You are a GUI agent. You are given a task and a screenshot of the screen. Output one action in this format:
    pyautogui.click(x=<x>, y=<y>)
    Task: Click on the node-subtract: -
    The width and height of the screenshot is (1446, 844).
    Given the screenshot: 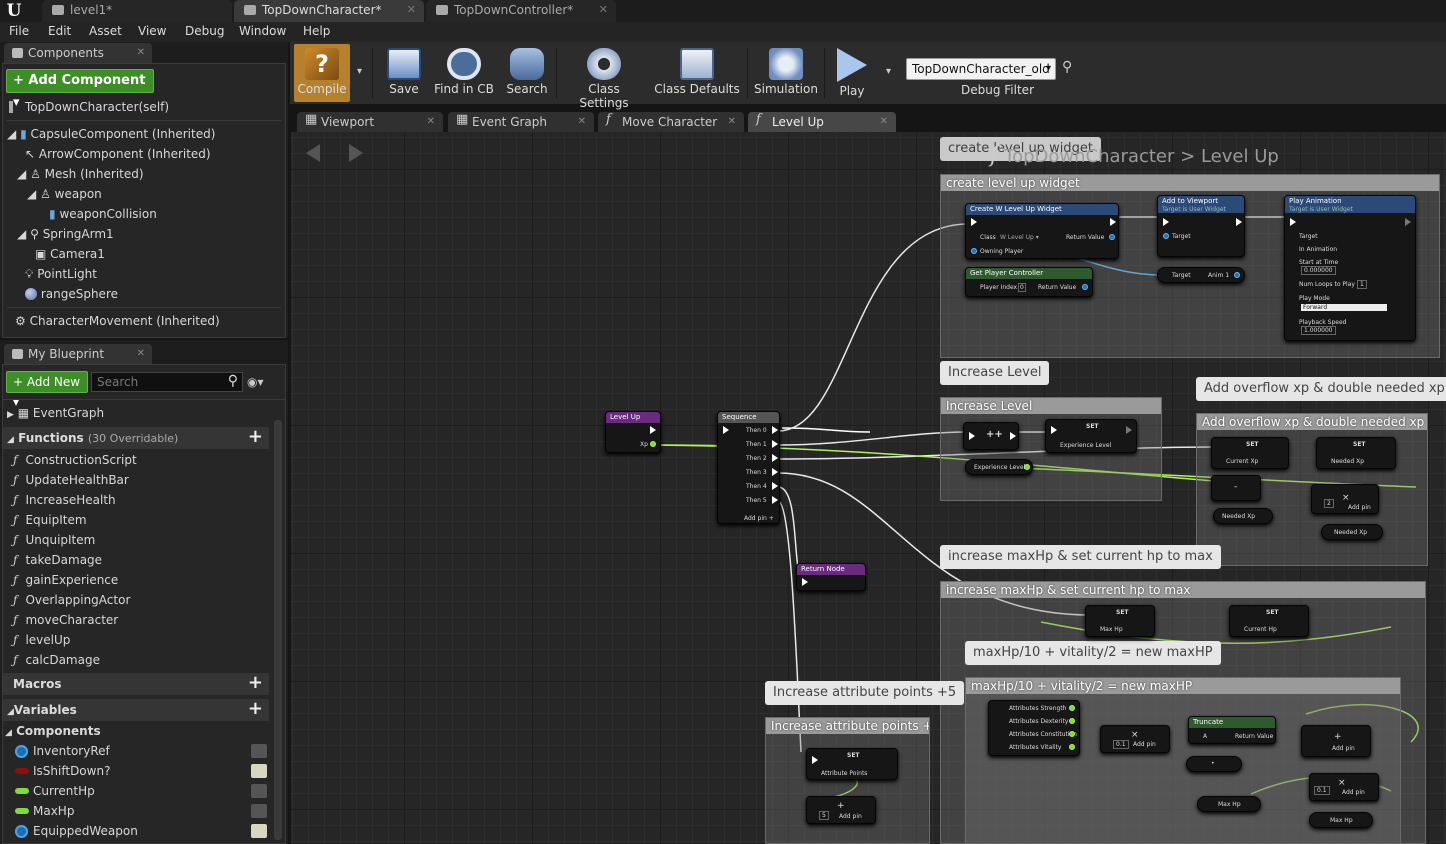 What is the action you would take?
    pyautogui.click(x=1236, y=488)
    